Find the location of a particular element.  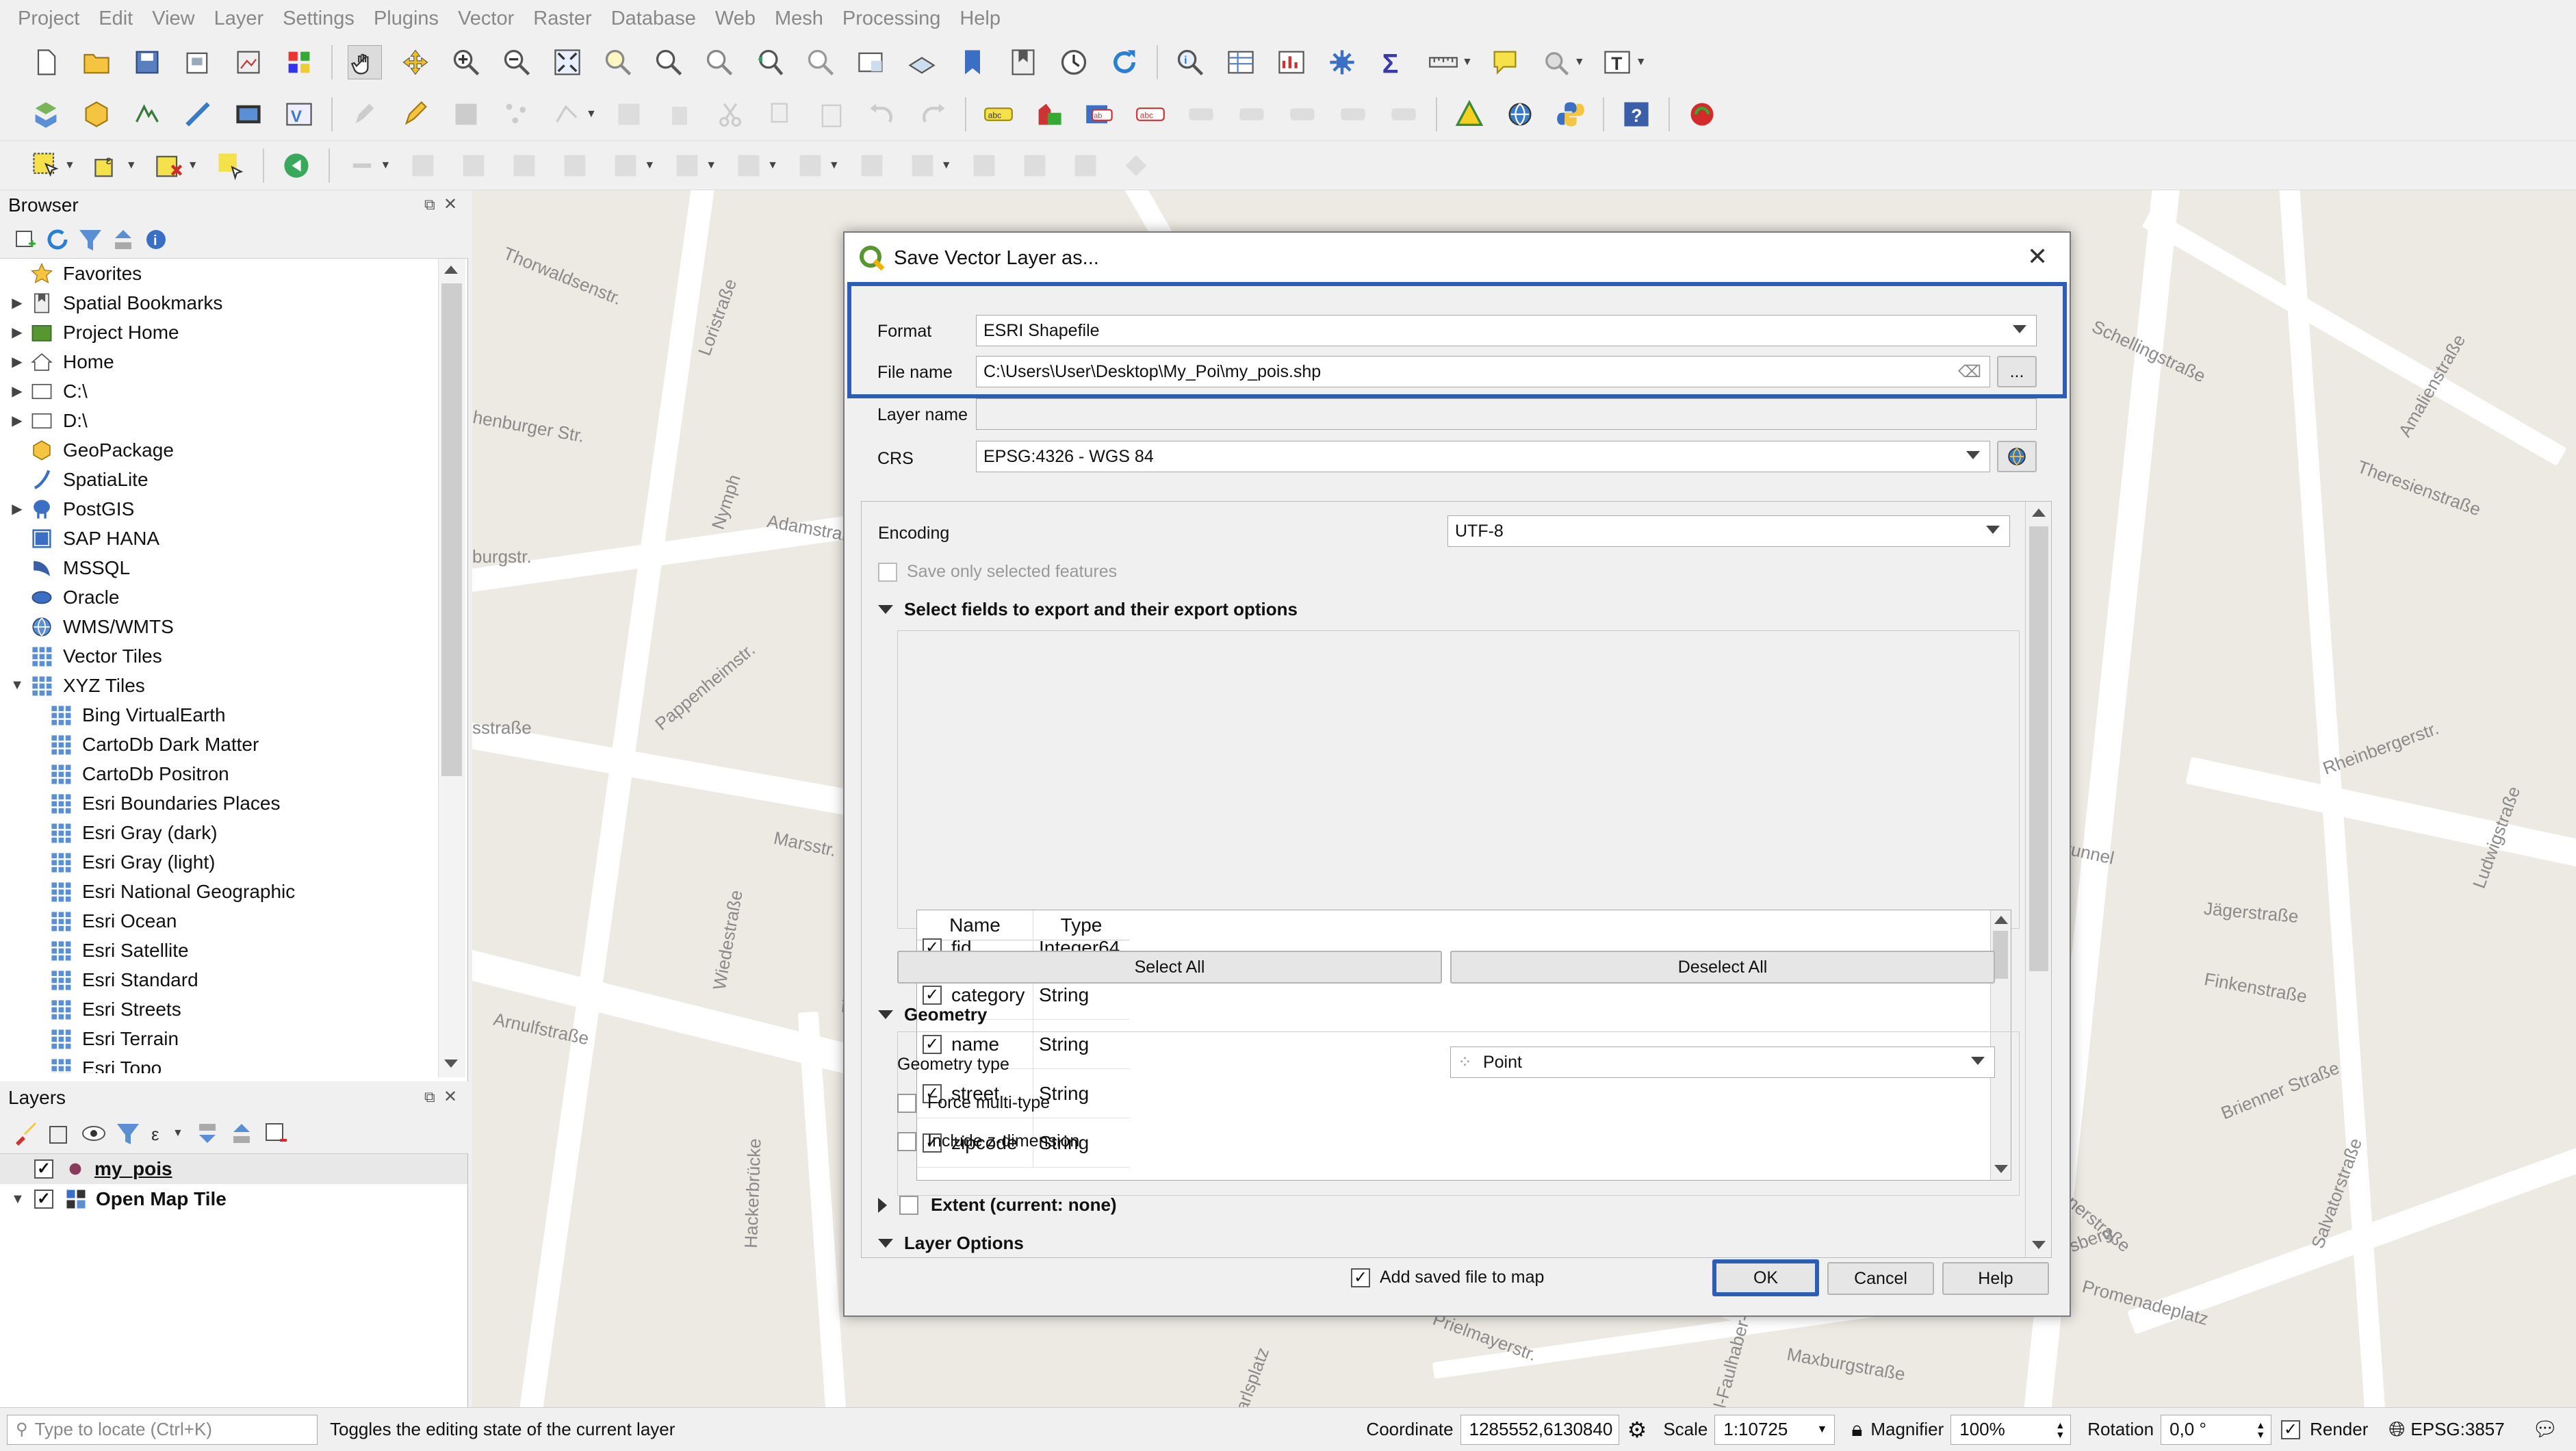

attribute-table-icon is located at coordinates (1241, 62).